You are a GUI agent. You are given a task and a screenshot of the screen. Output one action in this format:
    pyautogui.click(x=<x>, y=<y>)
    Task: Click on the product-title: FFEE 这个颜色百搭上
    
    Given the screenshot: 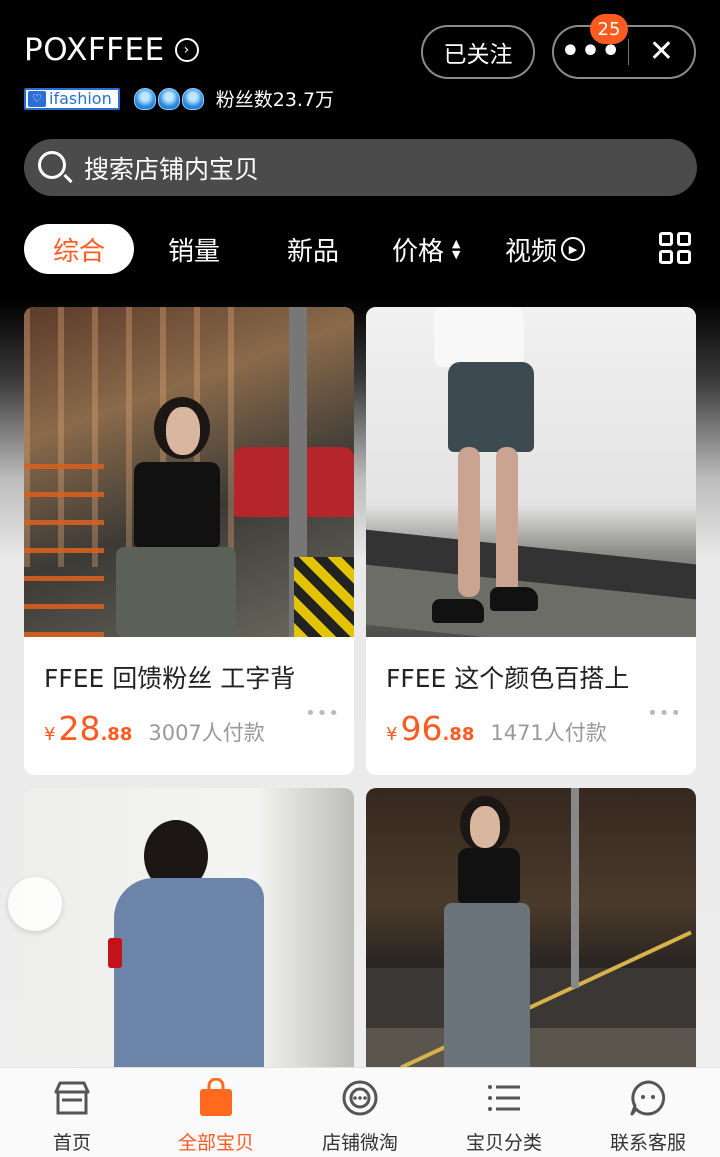 What is the action you would take?
    pyautogui.click(x=541, y=677)
    